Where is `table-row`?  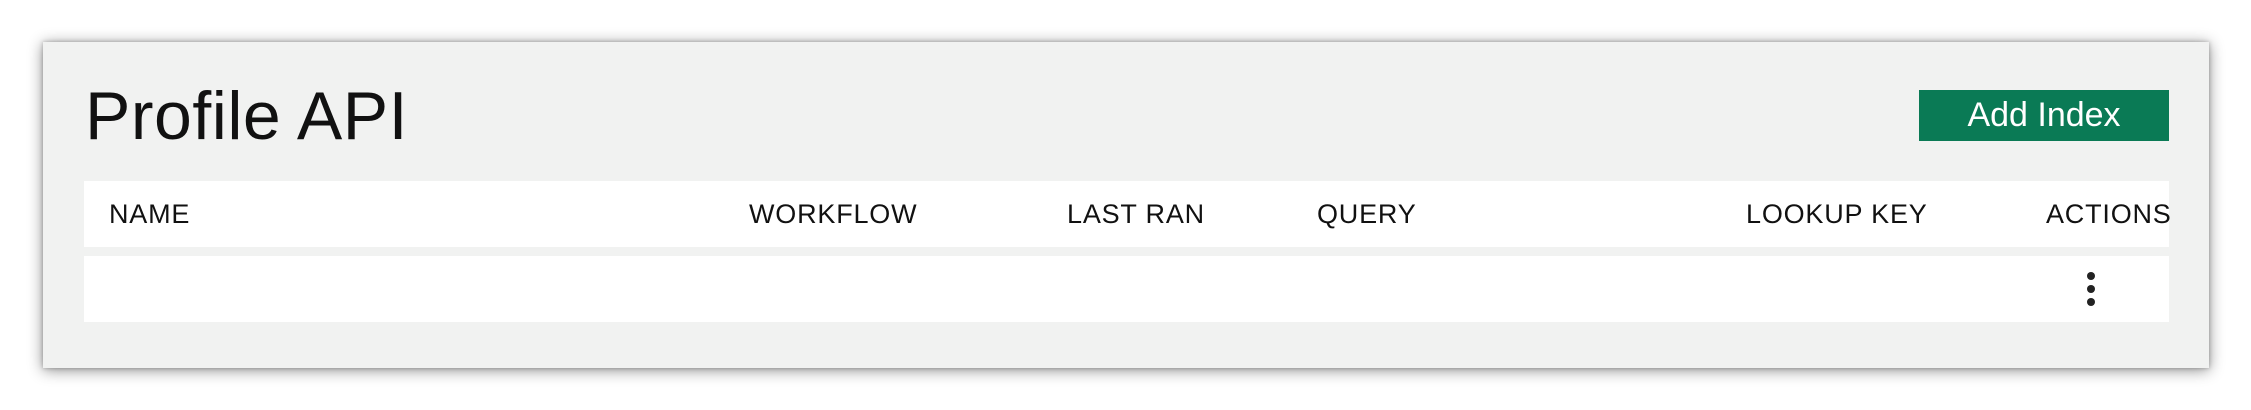 table-row is located at coordinates (1126, 289).